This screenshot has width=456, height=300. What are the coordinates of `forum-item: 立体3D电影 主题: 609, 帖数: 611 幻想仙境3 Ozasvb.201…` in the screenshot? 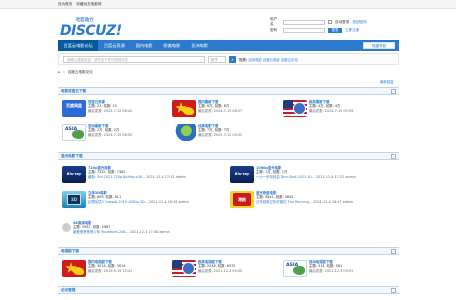 It's located at (125, 199).